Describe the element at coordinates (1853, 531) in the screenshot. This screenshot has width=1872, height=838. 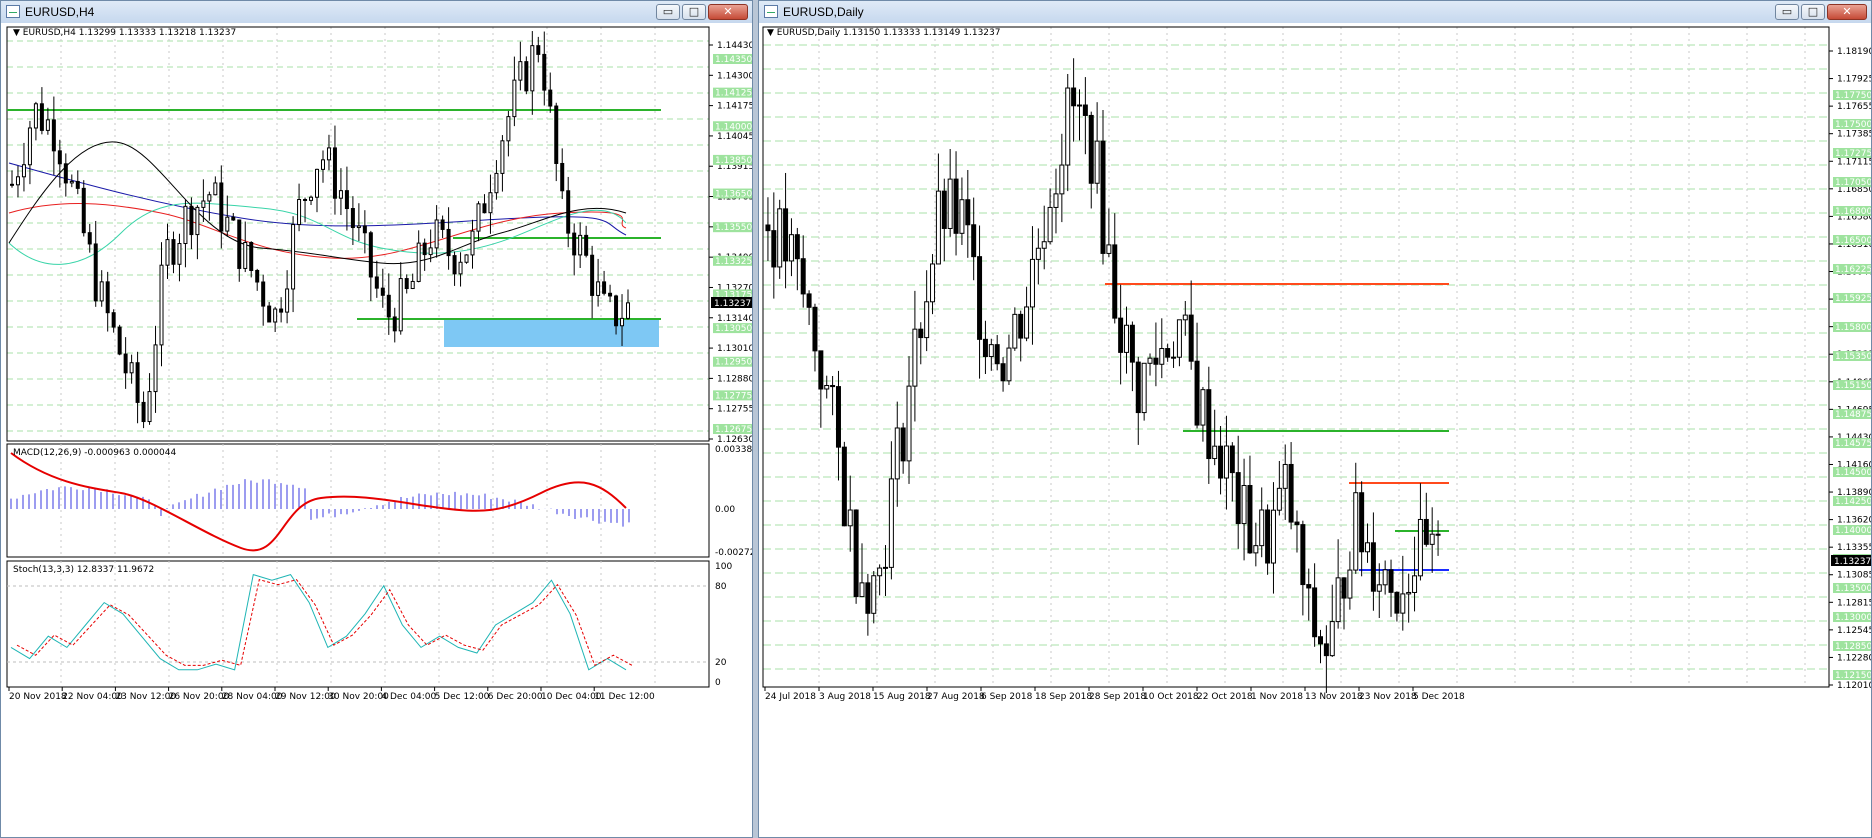
I see `level-label: 1.14000` at that location.